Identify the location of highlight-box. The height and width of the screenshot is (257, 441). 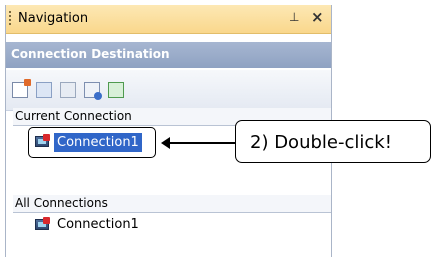
(92, 142).